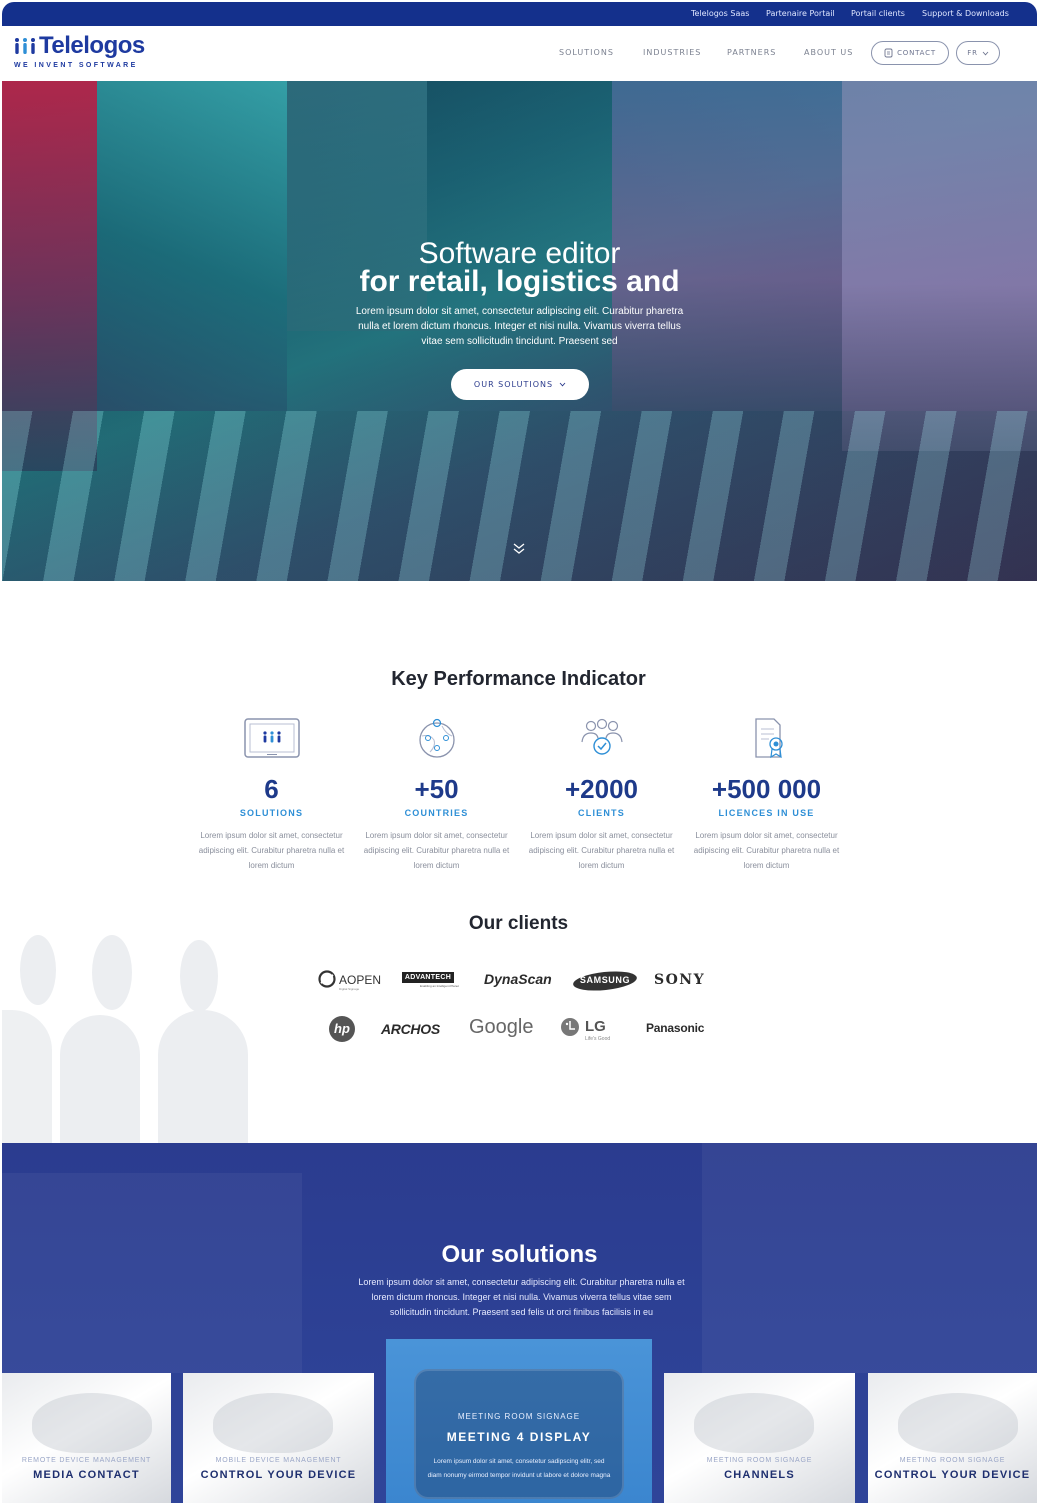 This screenshot has width=1037, height=1503. What do you see at coordinates (598, 1039) in the screenshot?
I see `lg-subtitle: Life's Good` at bounding box center [598, 1039].